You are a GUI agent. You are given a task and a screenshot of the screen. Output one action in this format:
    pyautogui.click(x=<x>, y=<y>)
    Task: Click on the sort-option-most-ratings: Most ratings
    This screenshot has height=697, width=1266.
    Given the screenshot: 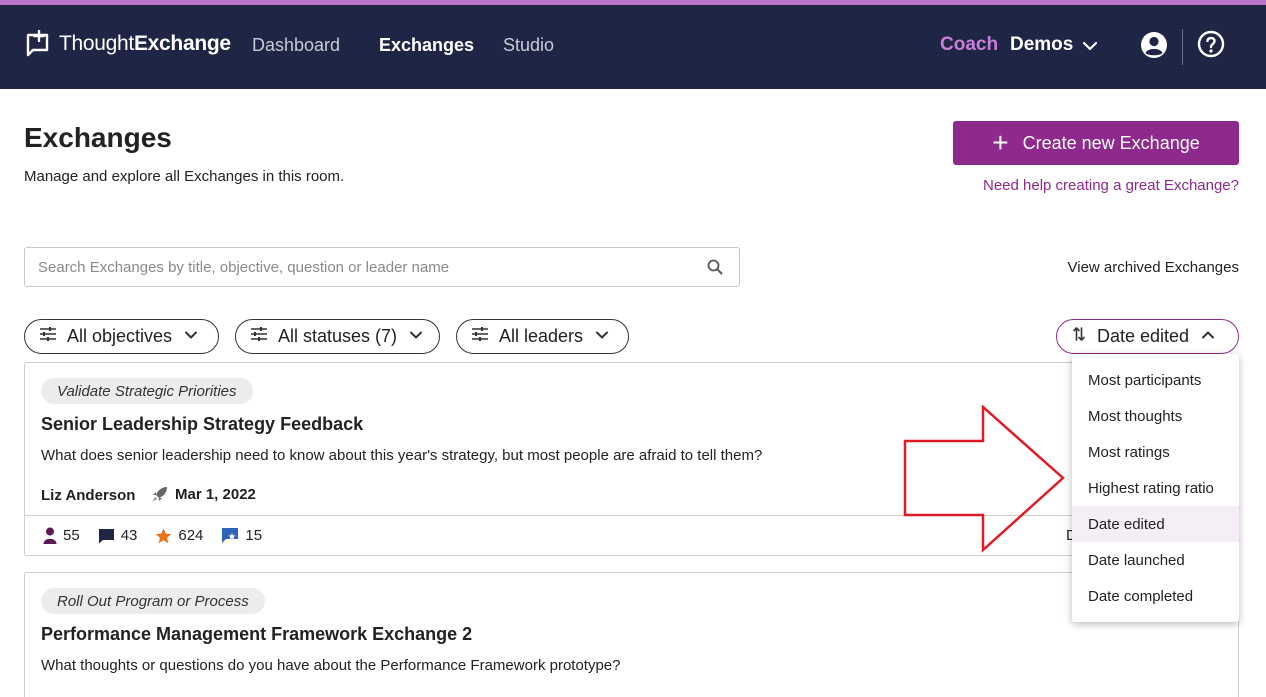 What is the action you would take?
    pyautogui.click(x=1155, y=452)
    